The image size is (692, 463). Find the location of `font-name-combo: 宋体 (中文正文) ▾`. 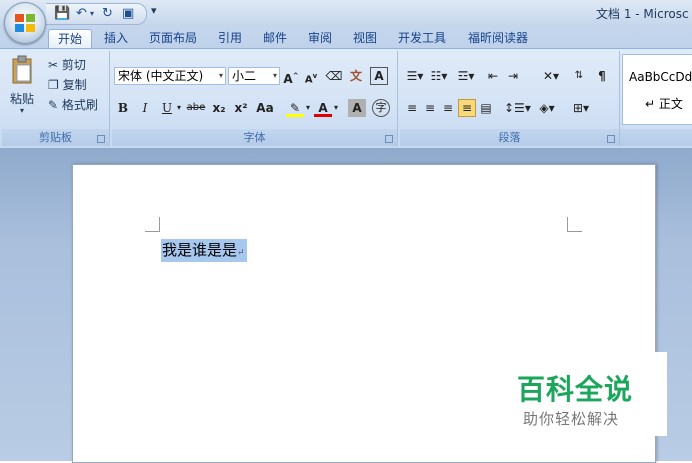

font-name-combo: 宋体 (中文正文) ▾ is located at coordinates (170, 76).